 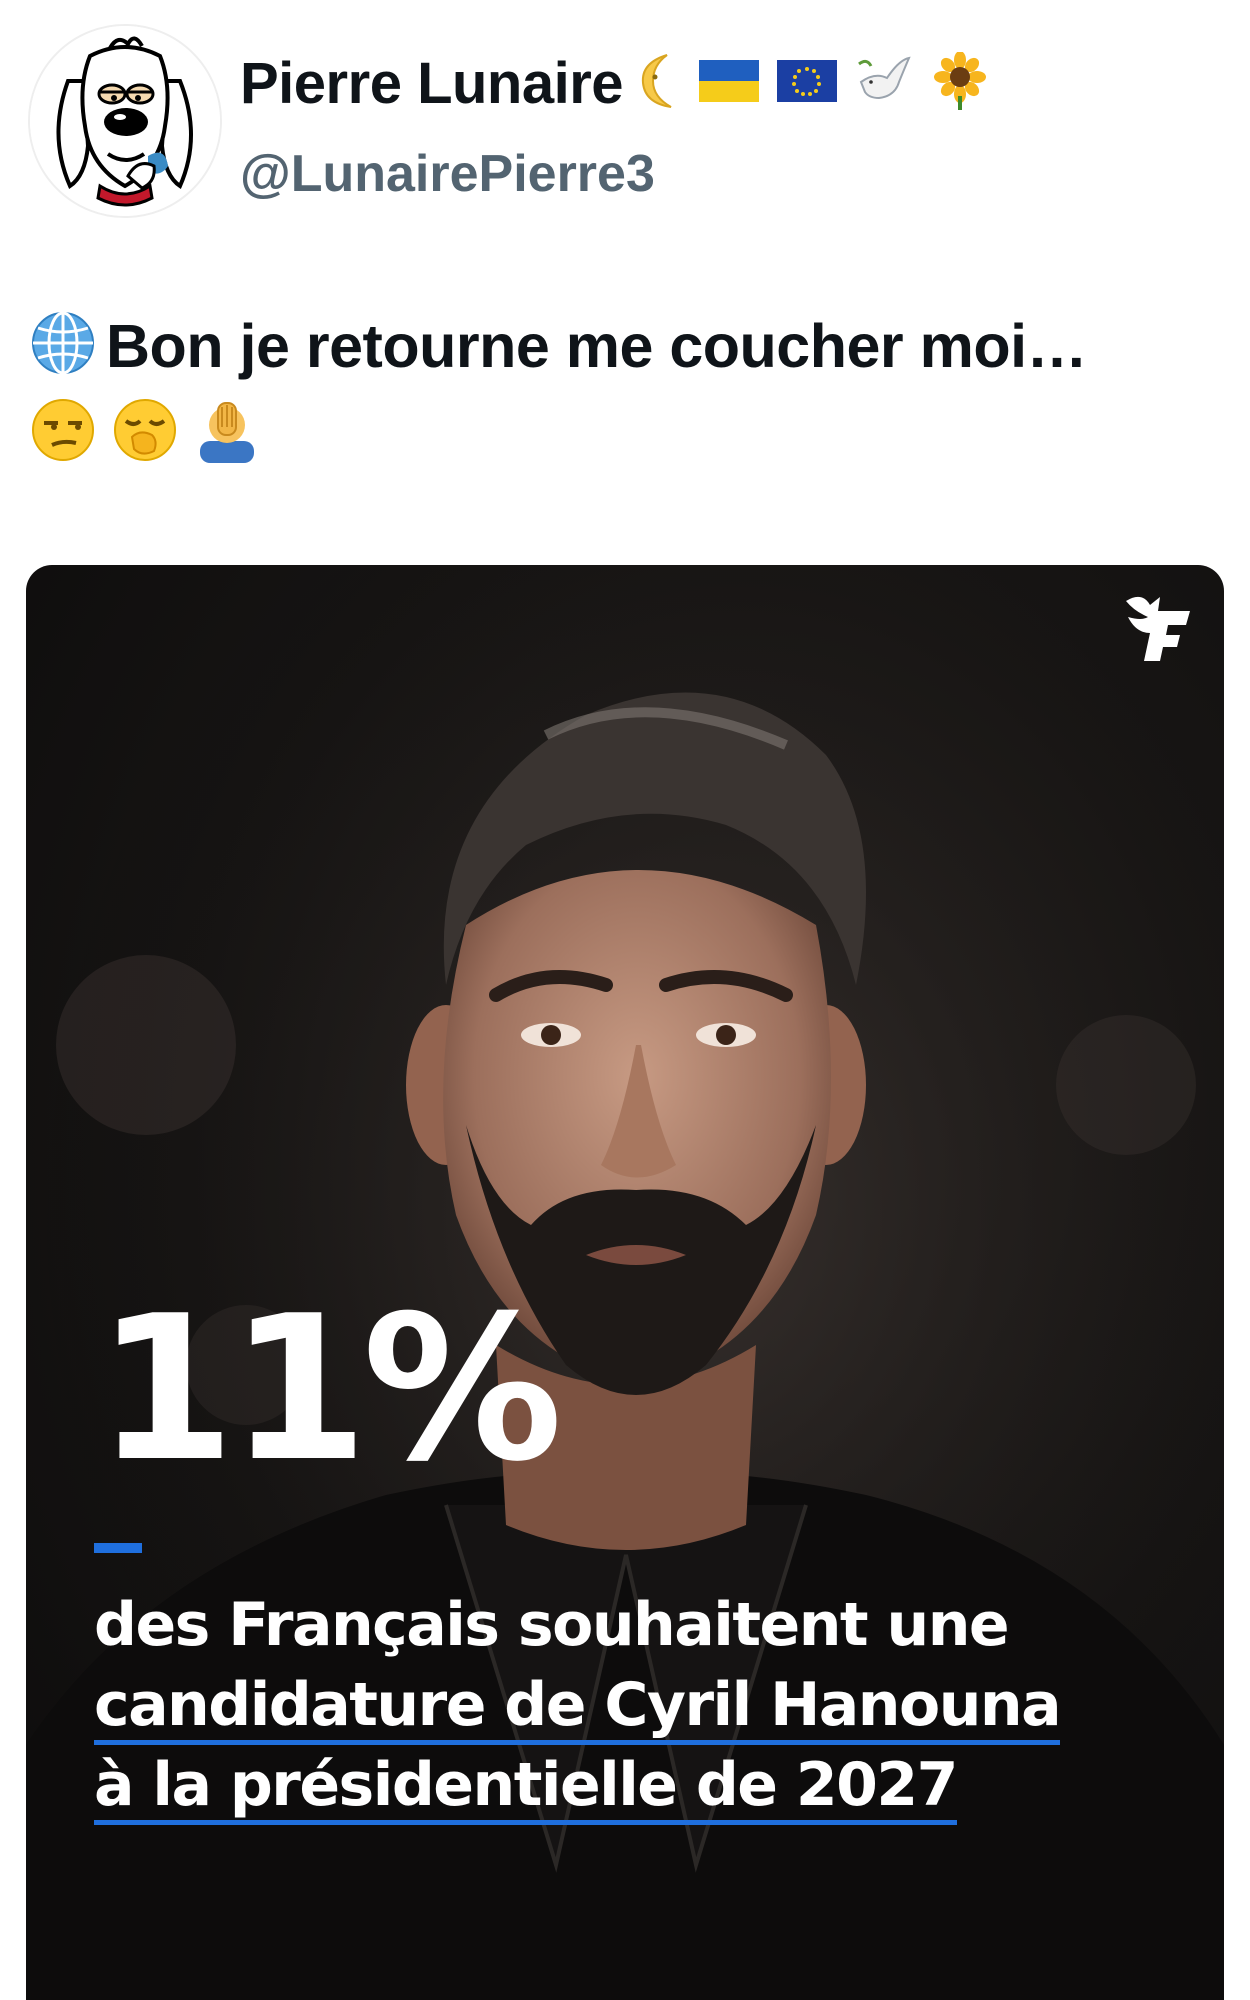 I want to click on le-figaro-logo-icon, so click(x=1160, y=627).